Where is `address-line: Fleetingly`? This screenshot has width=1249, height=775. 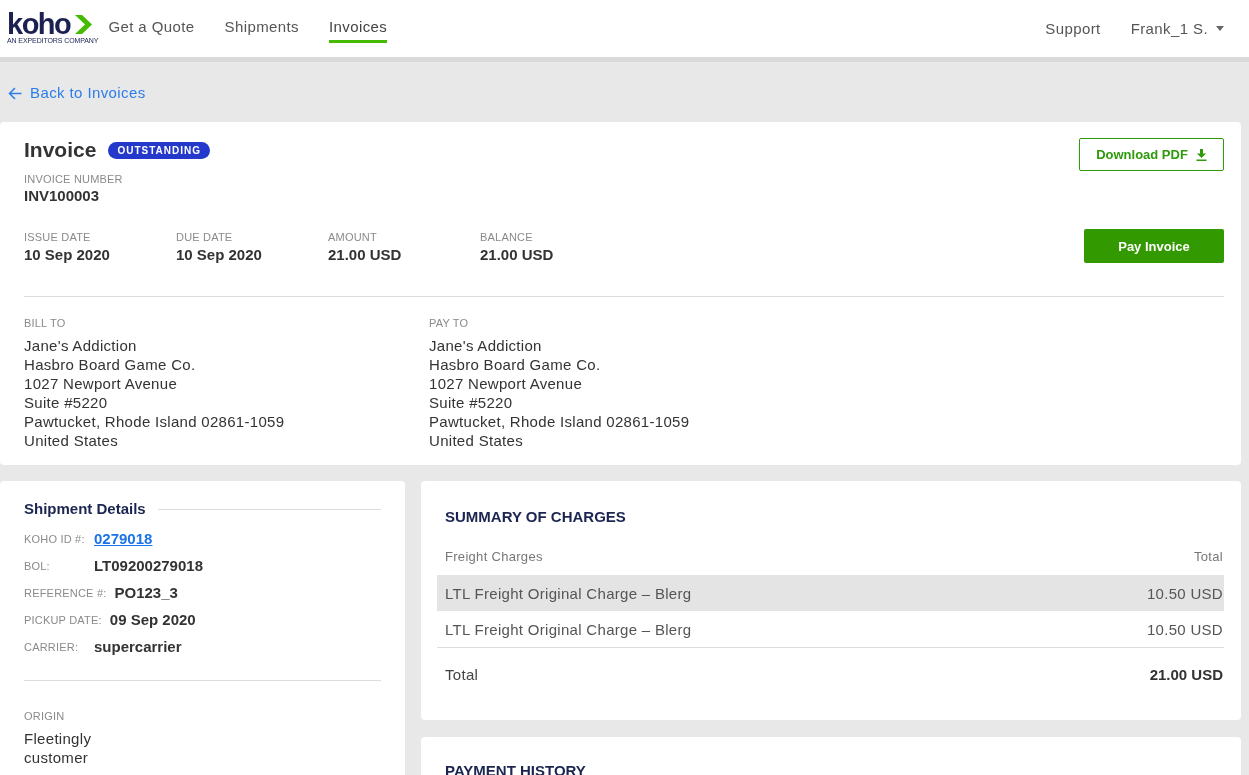
address-line: Fleetingly is located at coordinates (58, 738).